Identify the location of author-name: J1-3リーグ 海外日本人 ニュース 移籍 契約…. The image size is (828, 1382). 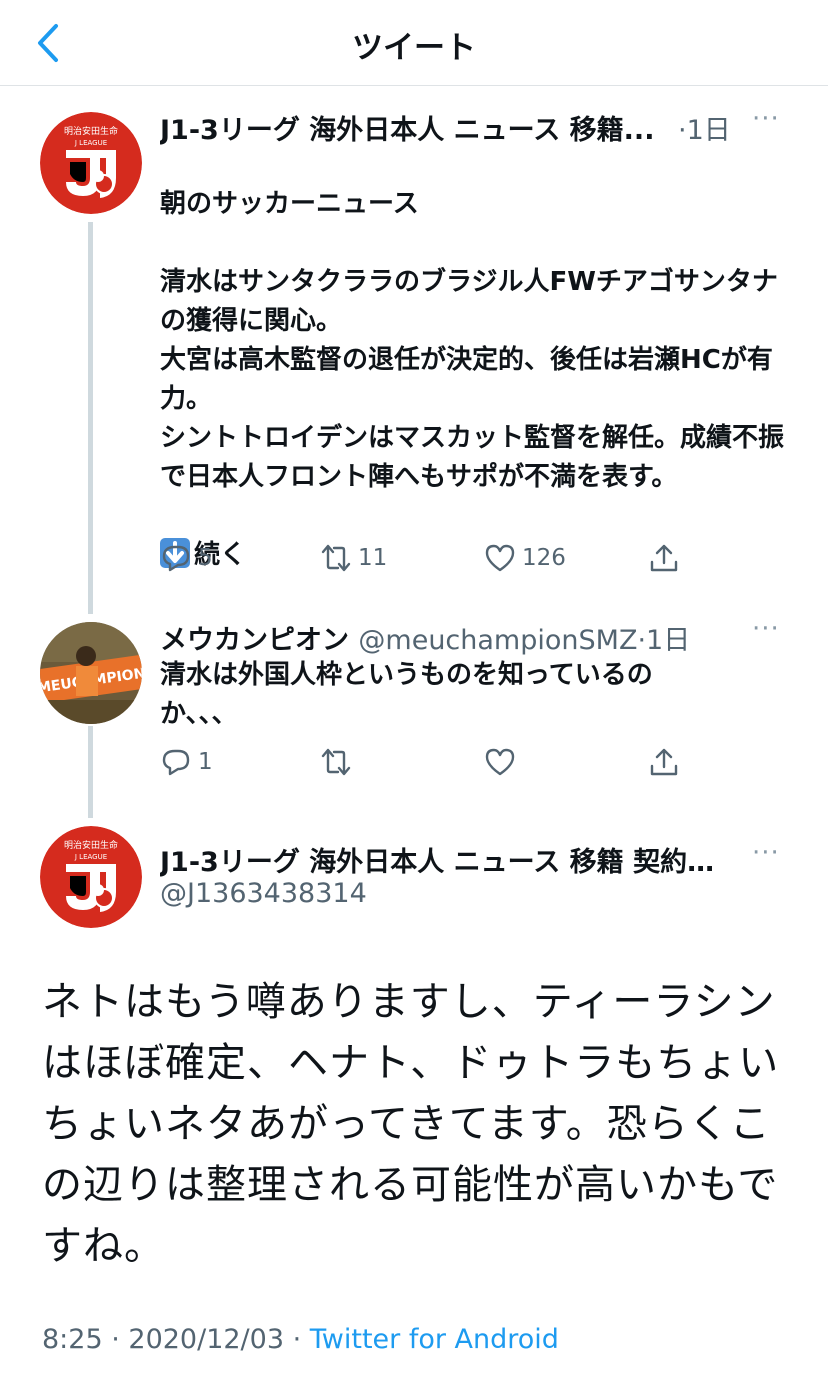
(450, 859).